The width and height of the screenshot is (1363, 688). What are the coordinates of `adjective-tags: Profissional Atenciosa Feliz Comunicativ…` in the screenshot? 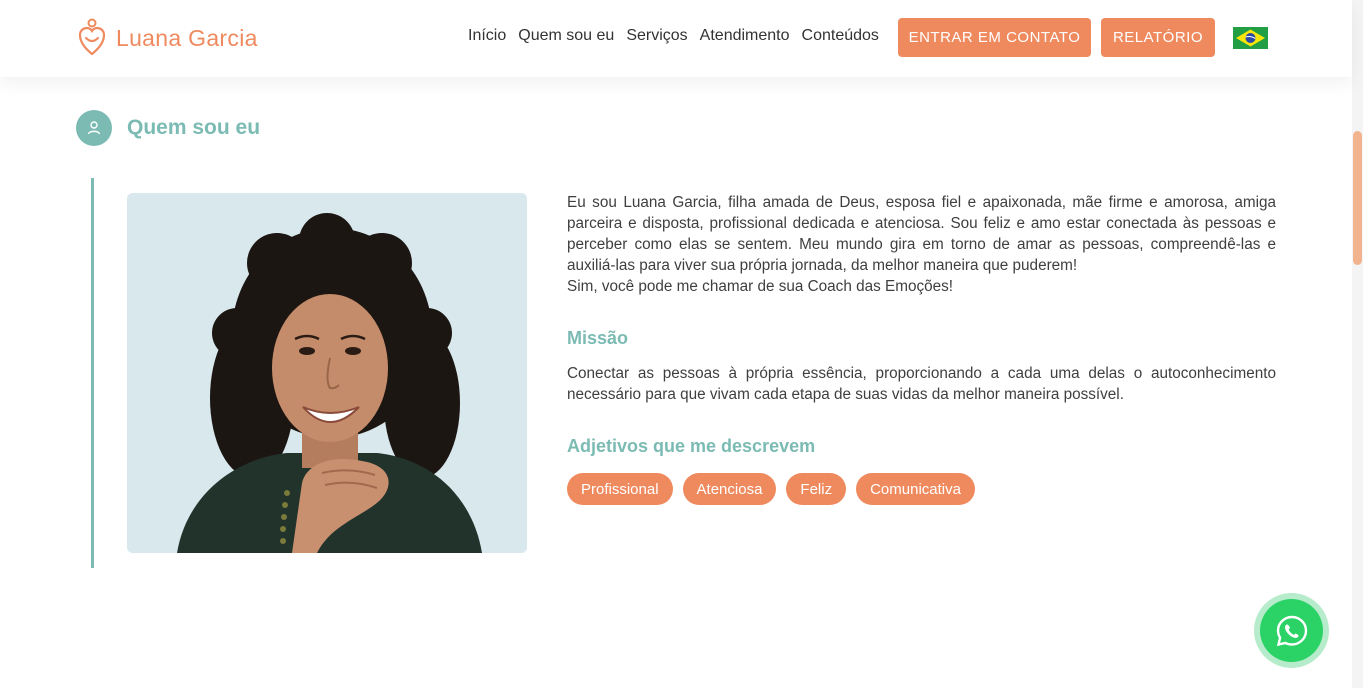 It's located at (921, 489).